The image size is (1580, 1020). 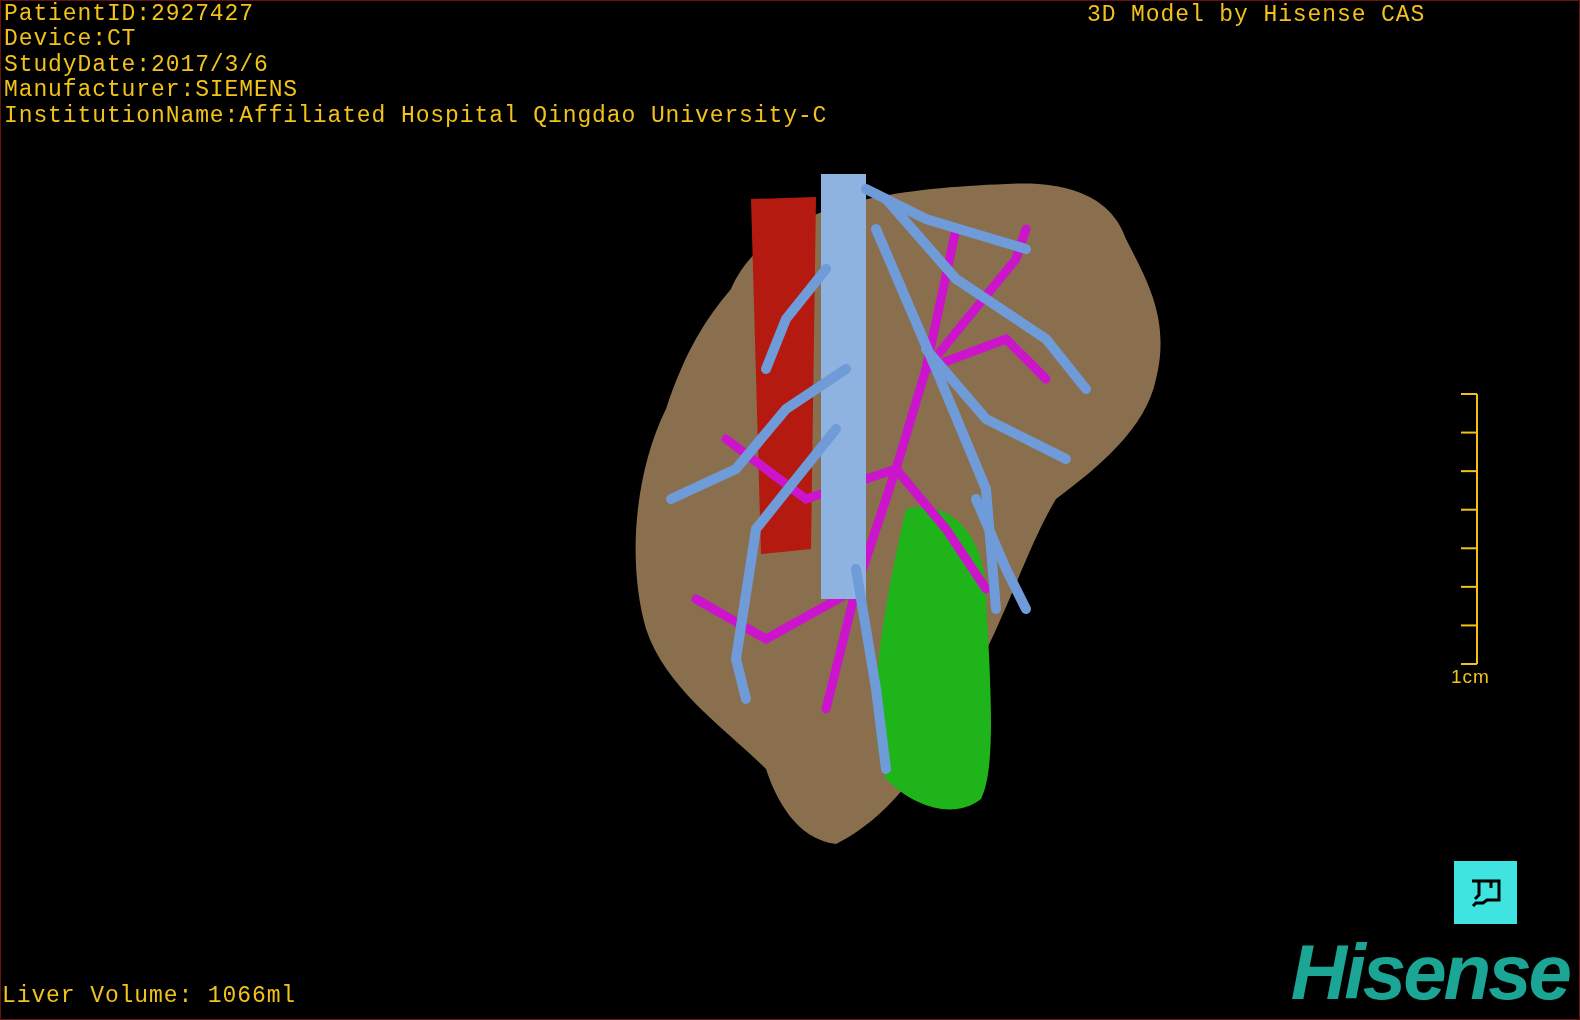 What do you see at coordinates (149, 997) in the screenshot?
I see `liver-volume-text: Liver Volume: 1066ml` at bounding box center [149, 997].